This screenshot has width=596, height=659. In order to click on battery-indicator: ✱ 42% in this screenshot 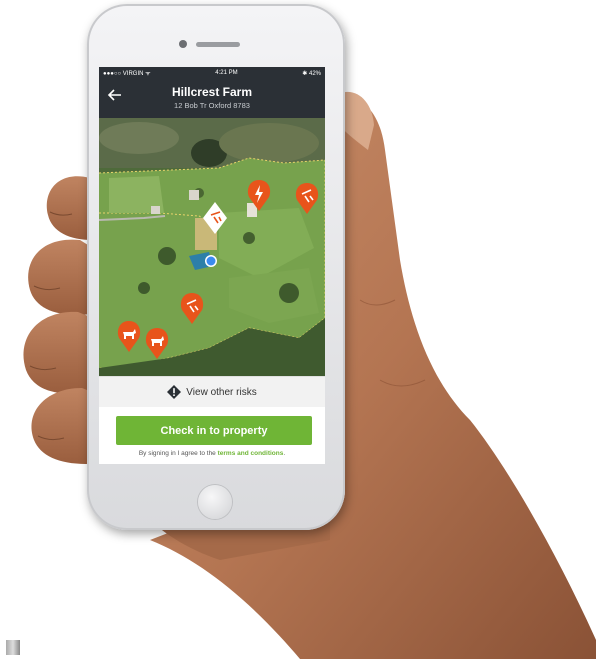, I will do `click(311, 73)`.